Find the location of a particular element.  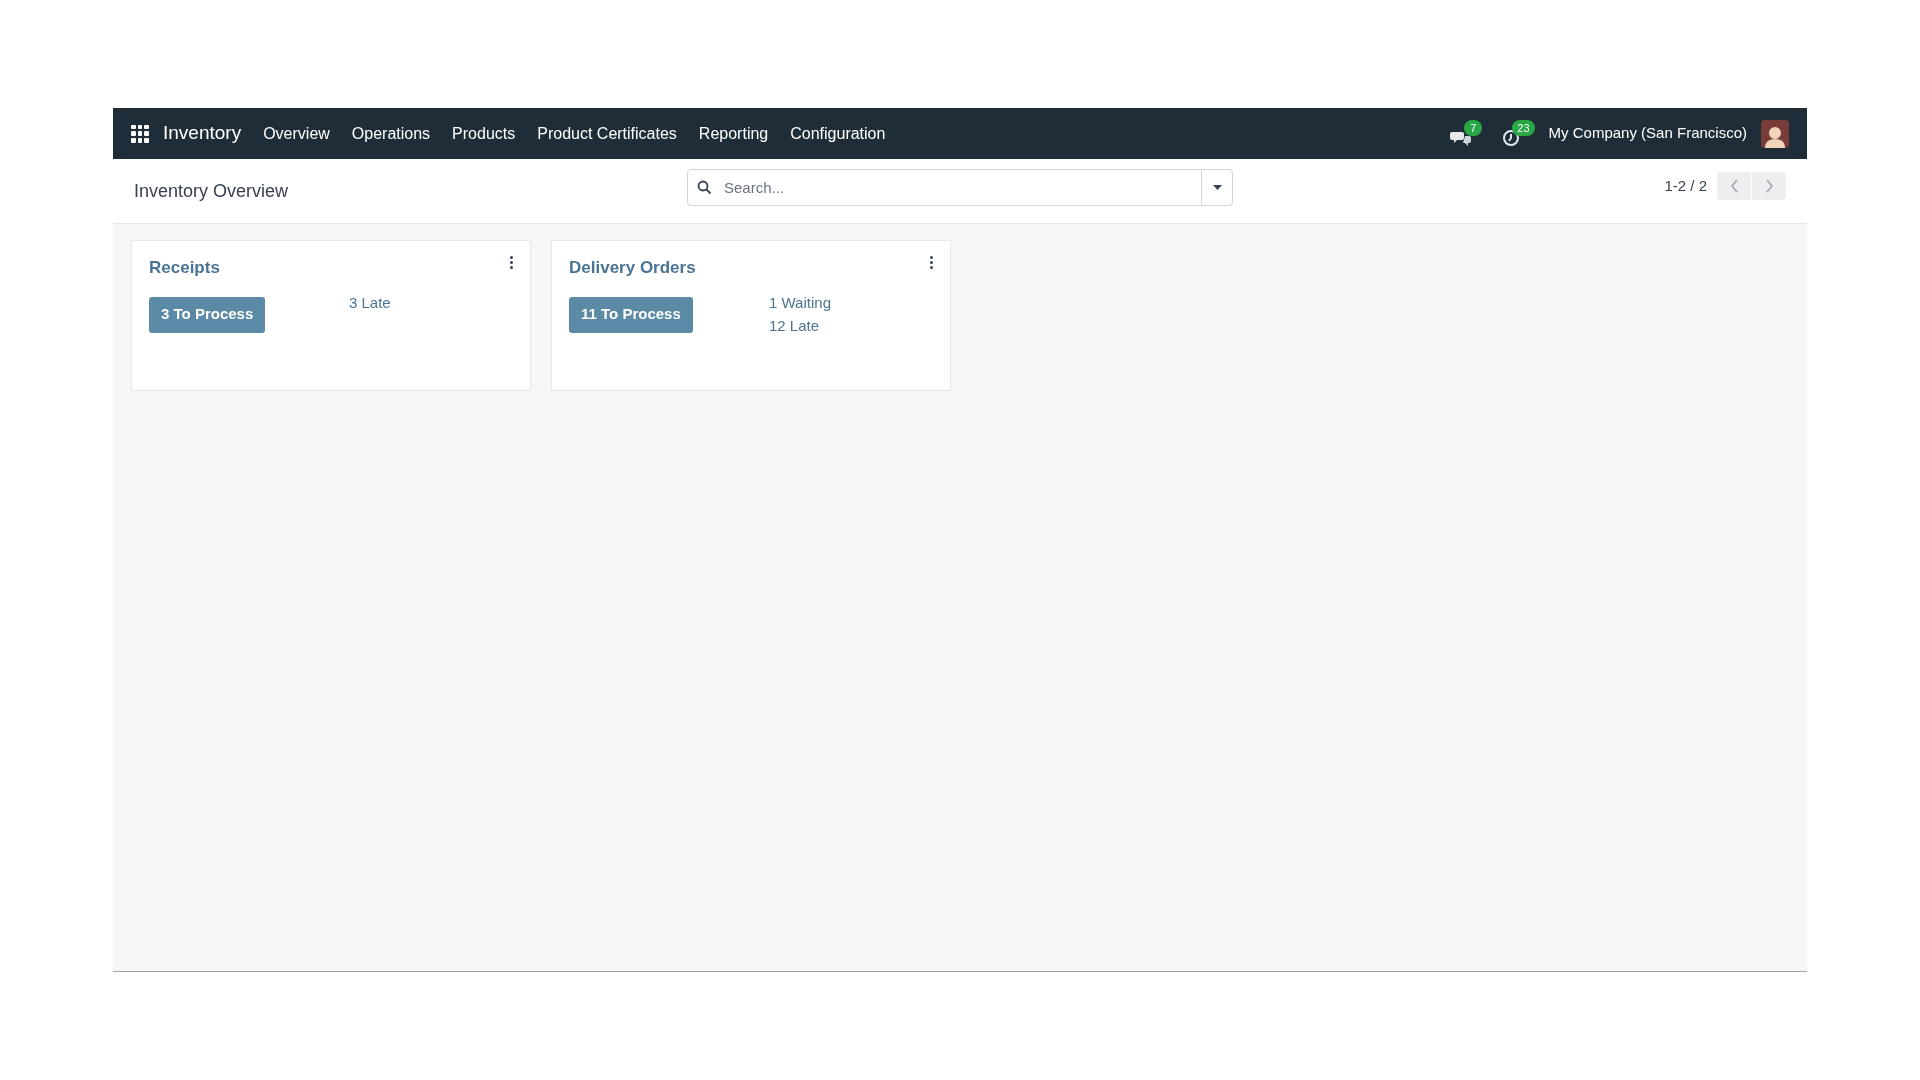

company-switcher: My Company (San Francisco) is located at coordinates (1647, 133).